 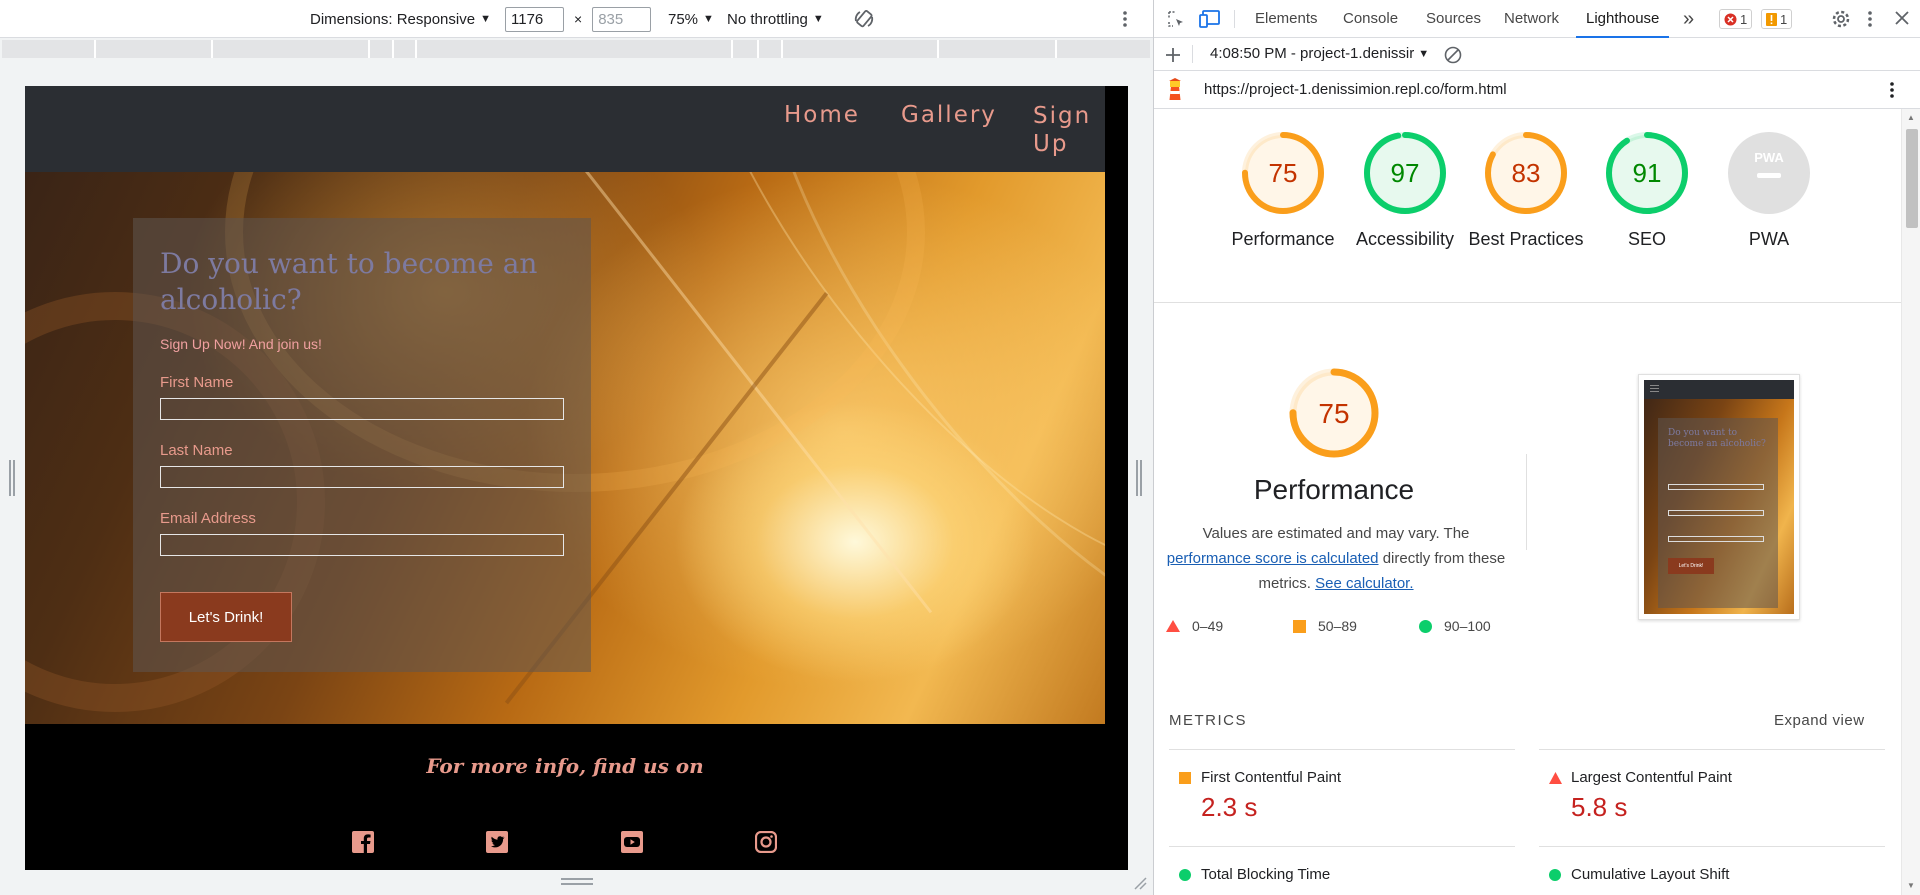 What do you see at coordinates (226, 617) in the screenshot?
I see `submit-button: Let's Drink!` at bounding box center [226, 617].